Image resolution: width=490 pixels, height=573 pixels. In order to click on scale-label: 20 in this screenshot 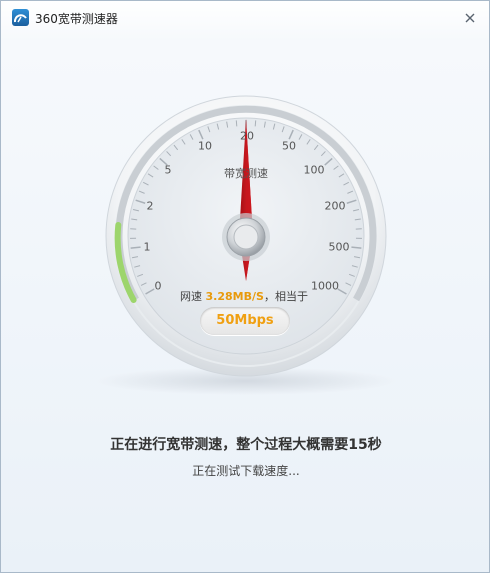, I will do `click(247, 136)`.